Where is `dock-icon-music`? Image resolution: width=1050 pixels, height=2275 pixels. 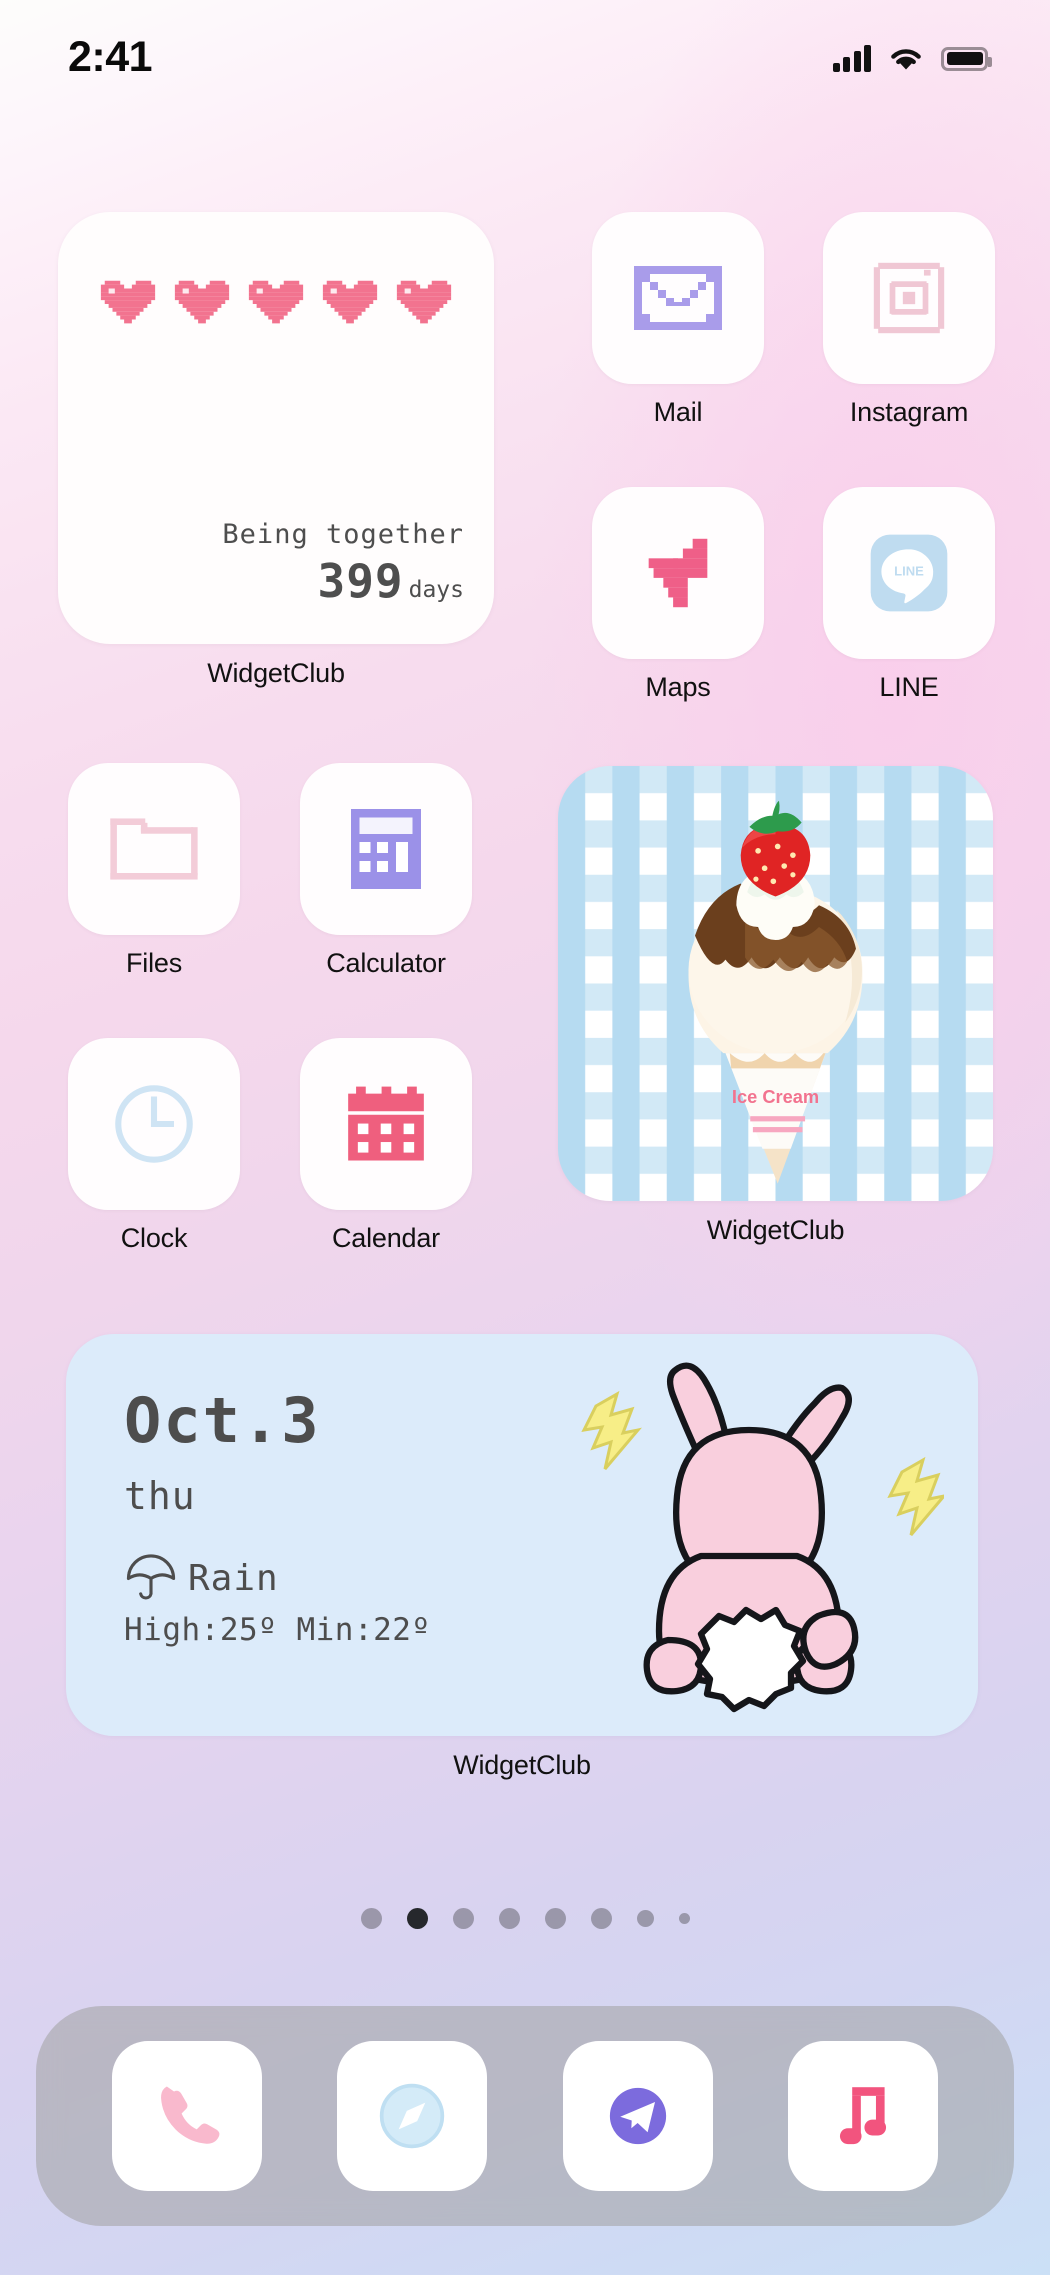
dock-icon-music is located at coordinates (863, 2116).